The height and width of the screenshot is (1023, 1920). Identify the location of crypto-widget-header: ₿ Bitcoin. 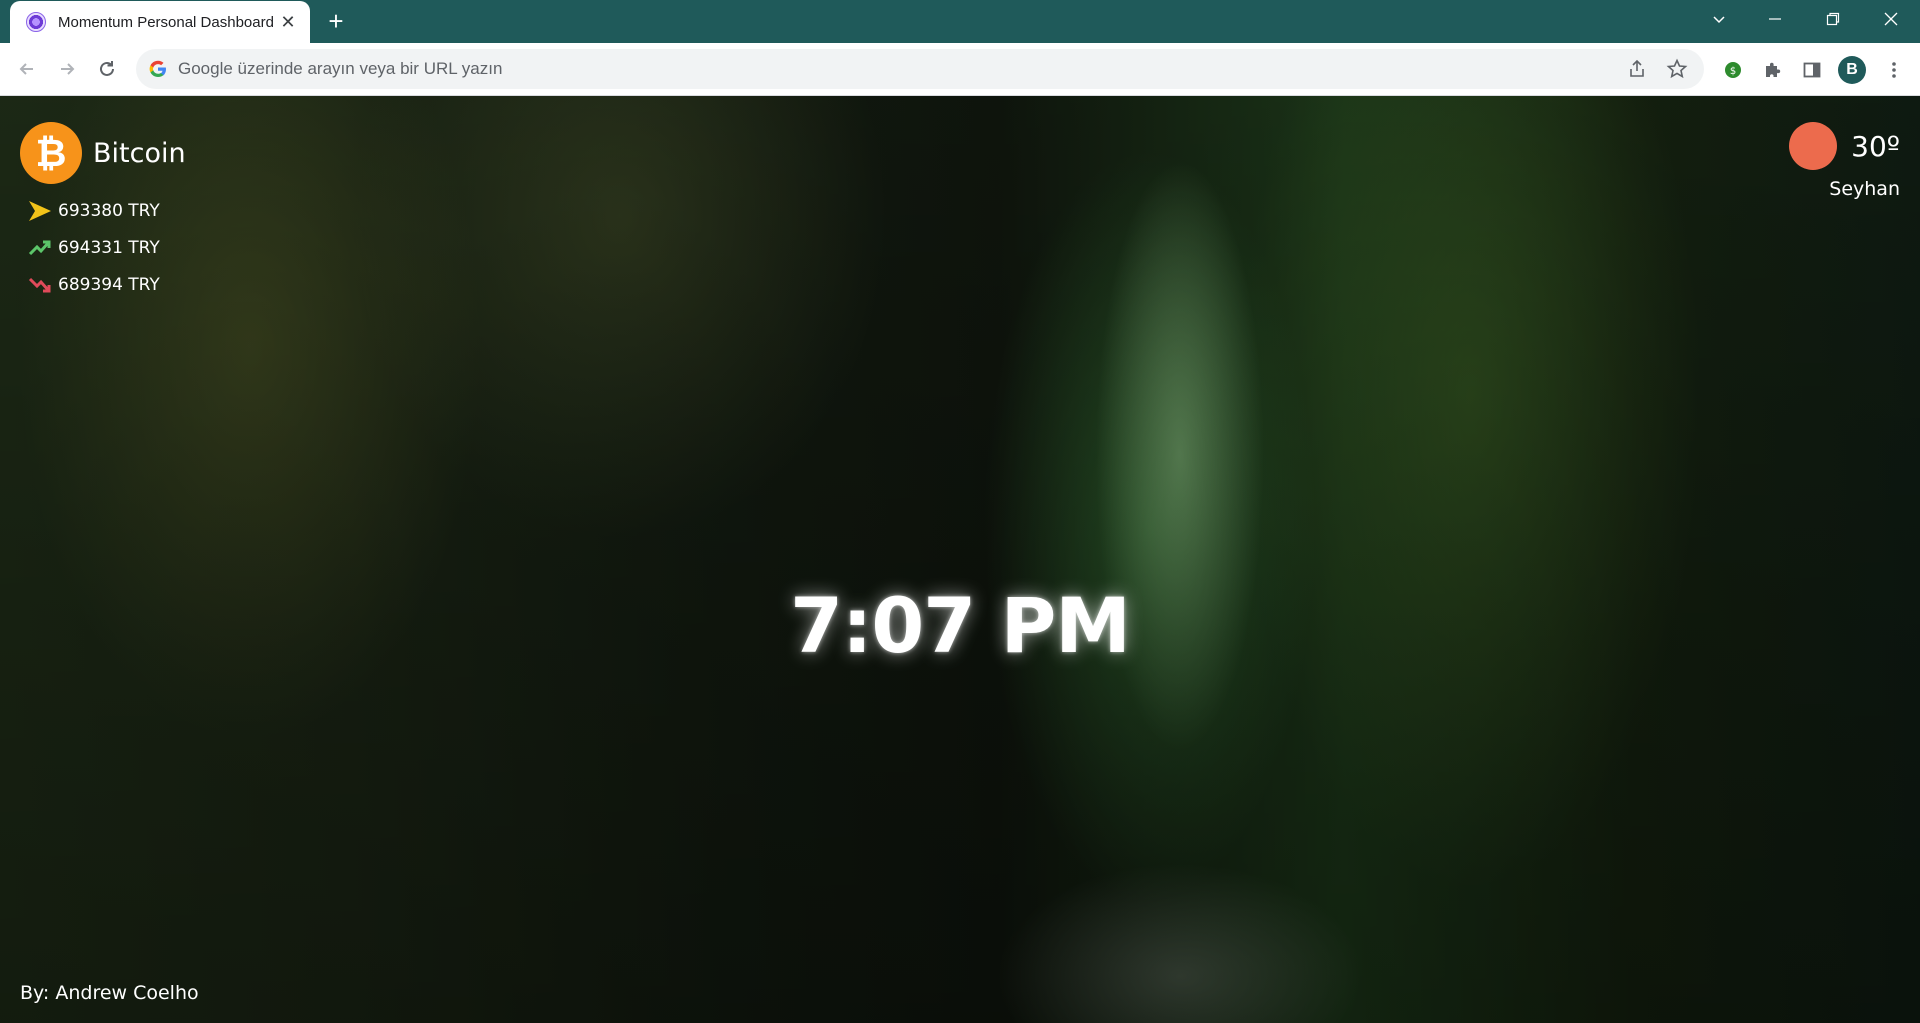
(103, 153).